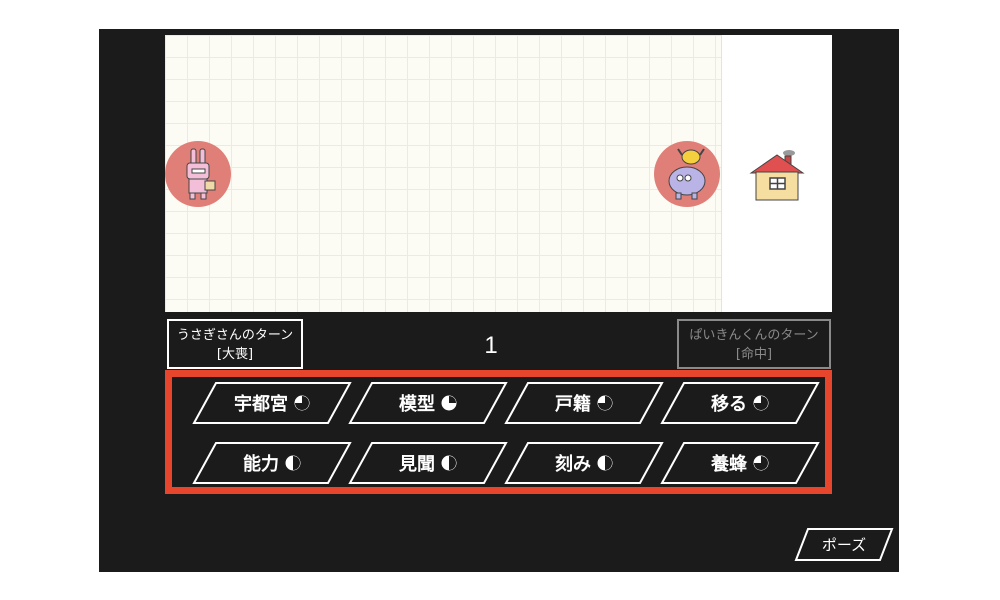 This screenshot has width=1000, height=600. What do you see at coordinates (235, 354) in the screenshot?
I see `left-player-status: [大喪]` at bounding box center [235, 354].